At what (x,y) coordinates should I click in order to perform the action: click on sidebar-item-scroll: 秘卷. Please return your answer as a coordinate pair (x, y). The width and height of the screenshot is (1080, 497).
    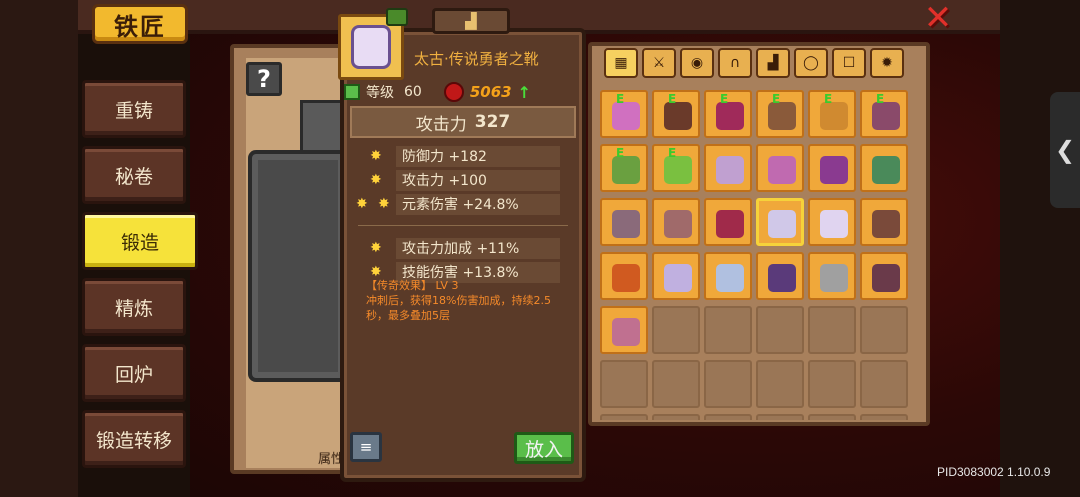
    Looking at the image, I should click on (134, 175).